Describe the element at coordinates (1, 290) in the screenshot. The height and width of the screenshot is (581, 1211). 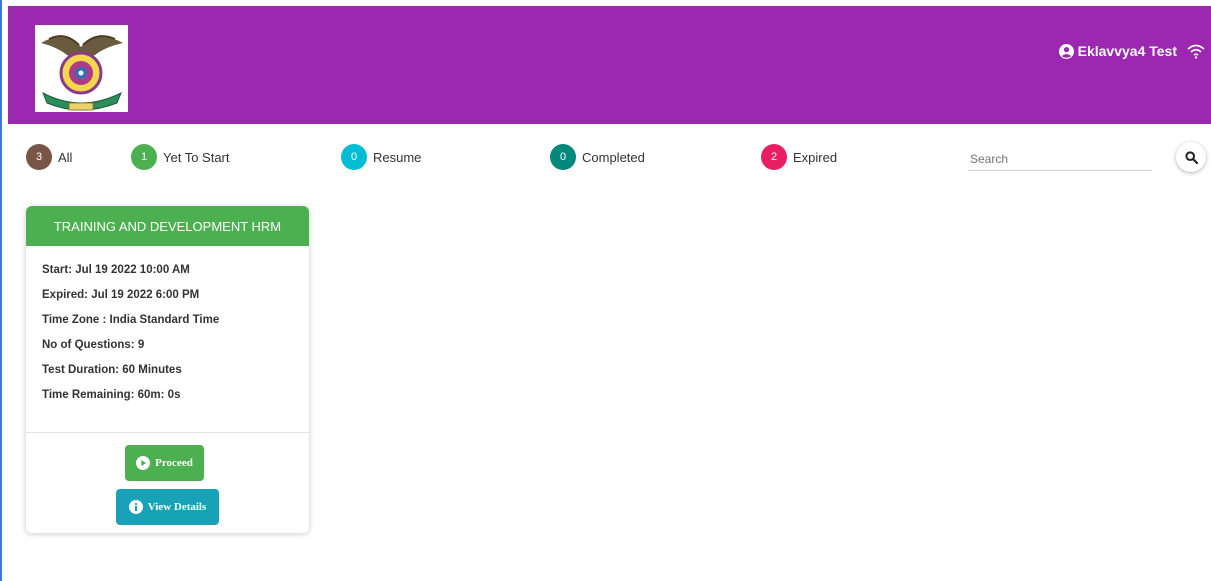
I see `left-border` at that location.